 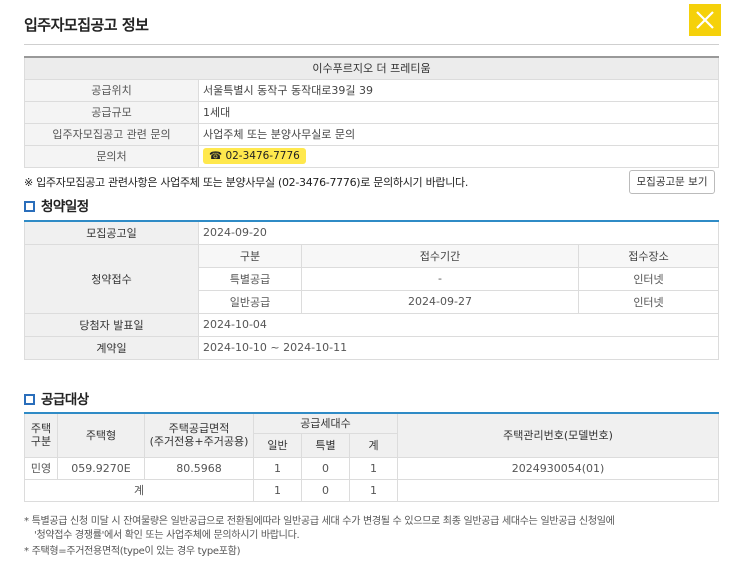 What do you see at coordinates (325, 490) in the screenshot?
I see `sum-special: 0` at bounding box center [325, 490].